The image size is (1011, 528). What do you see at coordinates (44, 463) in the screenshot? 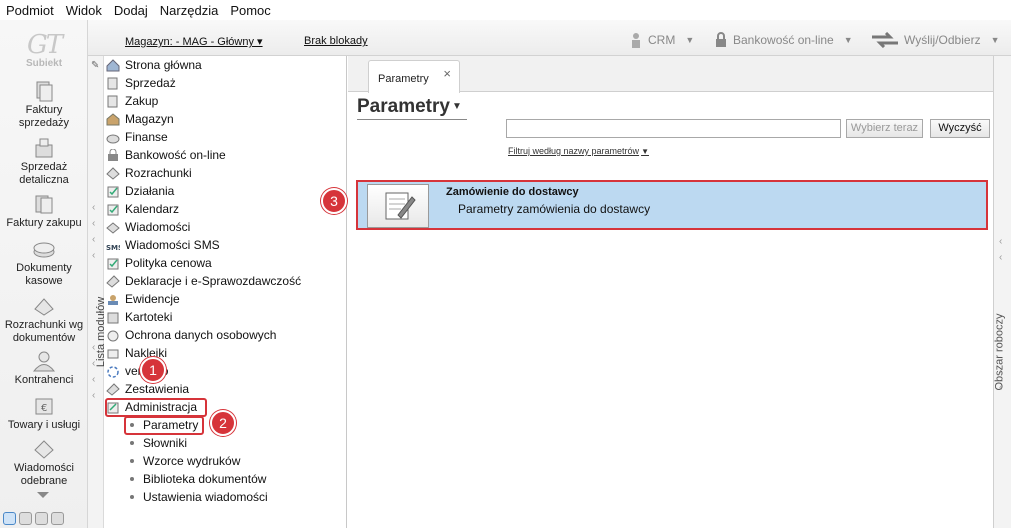
I see `shortcut-wiadomosci-odebrane: Wiadomości odebrane` at bounding box center [44, 463].